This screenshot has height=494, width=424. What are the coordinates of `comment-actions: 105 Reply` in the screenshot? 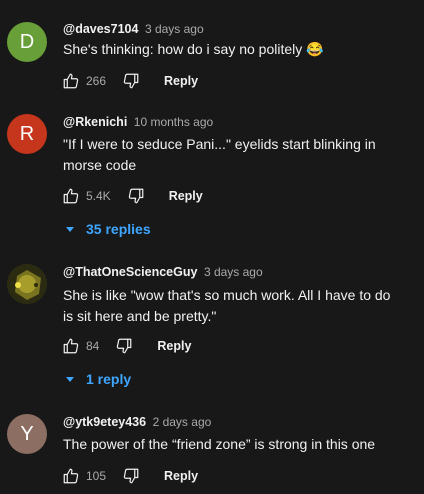 It's located at (129, 476).